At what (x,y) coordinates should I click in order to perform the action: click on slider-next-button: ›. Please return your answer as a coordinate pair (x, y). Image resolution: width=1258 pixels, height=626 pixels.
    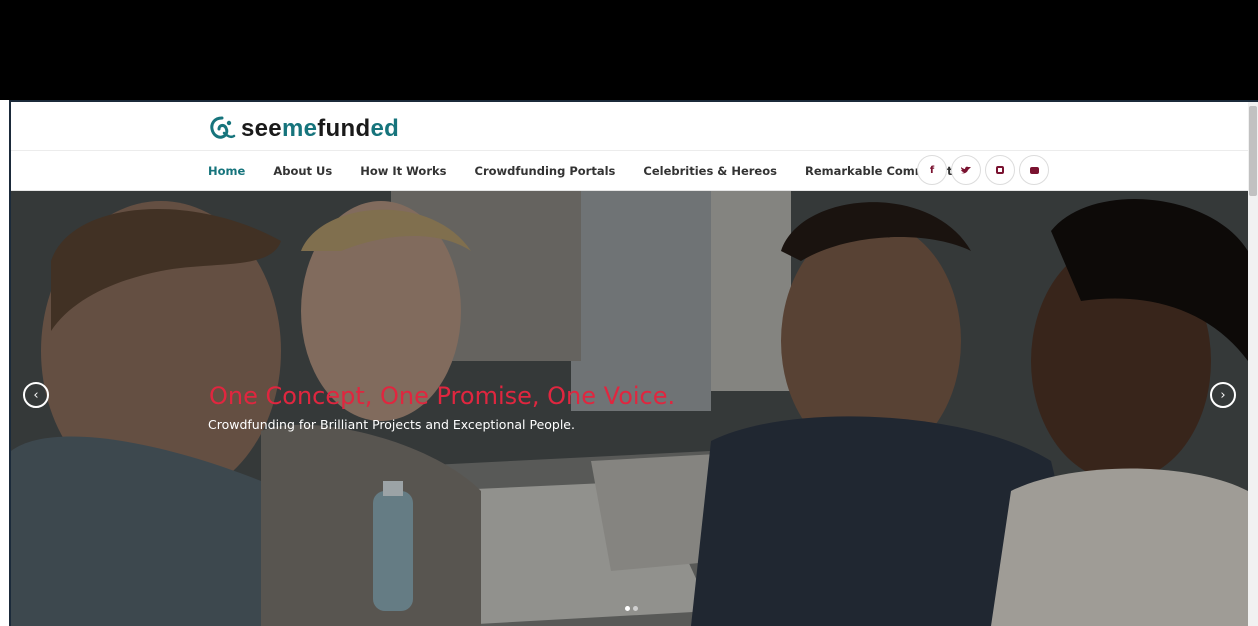
    Looking at the image, I should click on (1223, 395).